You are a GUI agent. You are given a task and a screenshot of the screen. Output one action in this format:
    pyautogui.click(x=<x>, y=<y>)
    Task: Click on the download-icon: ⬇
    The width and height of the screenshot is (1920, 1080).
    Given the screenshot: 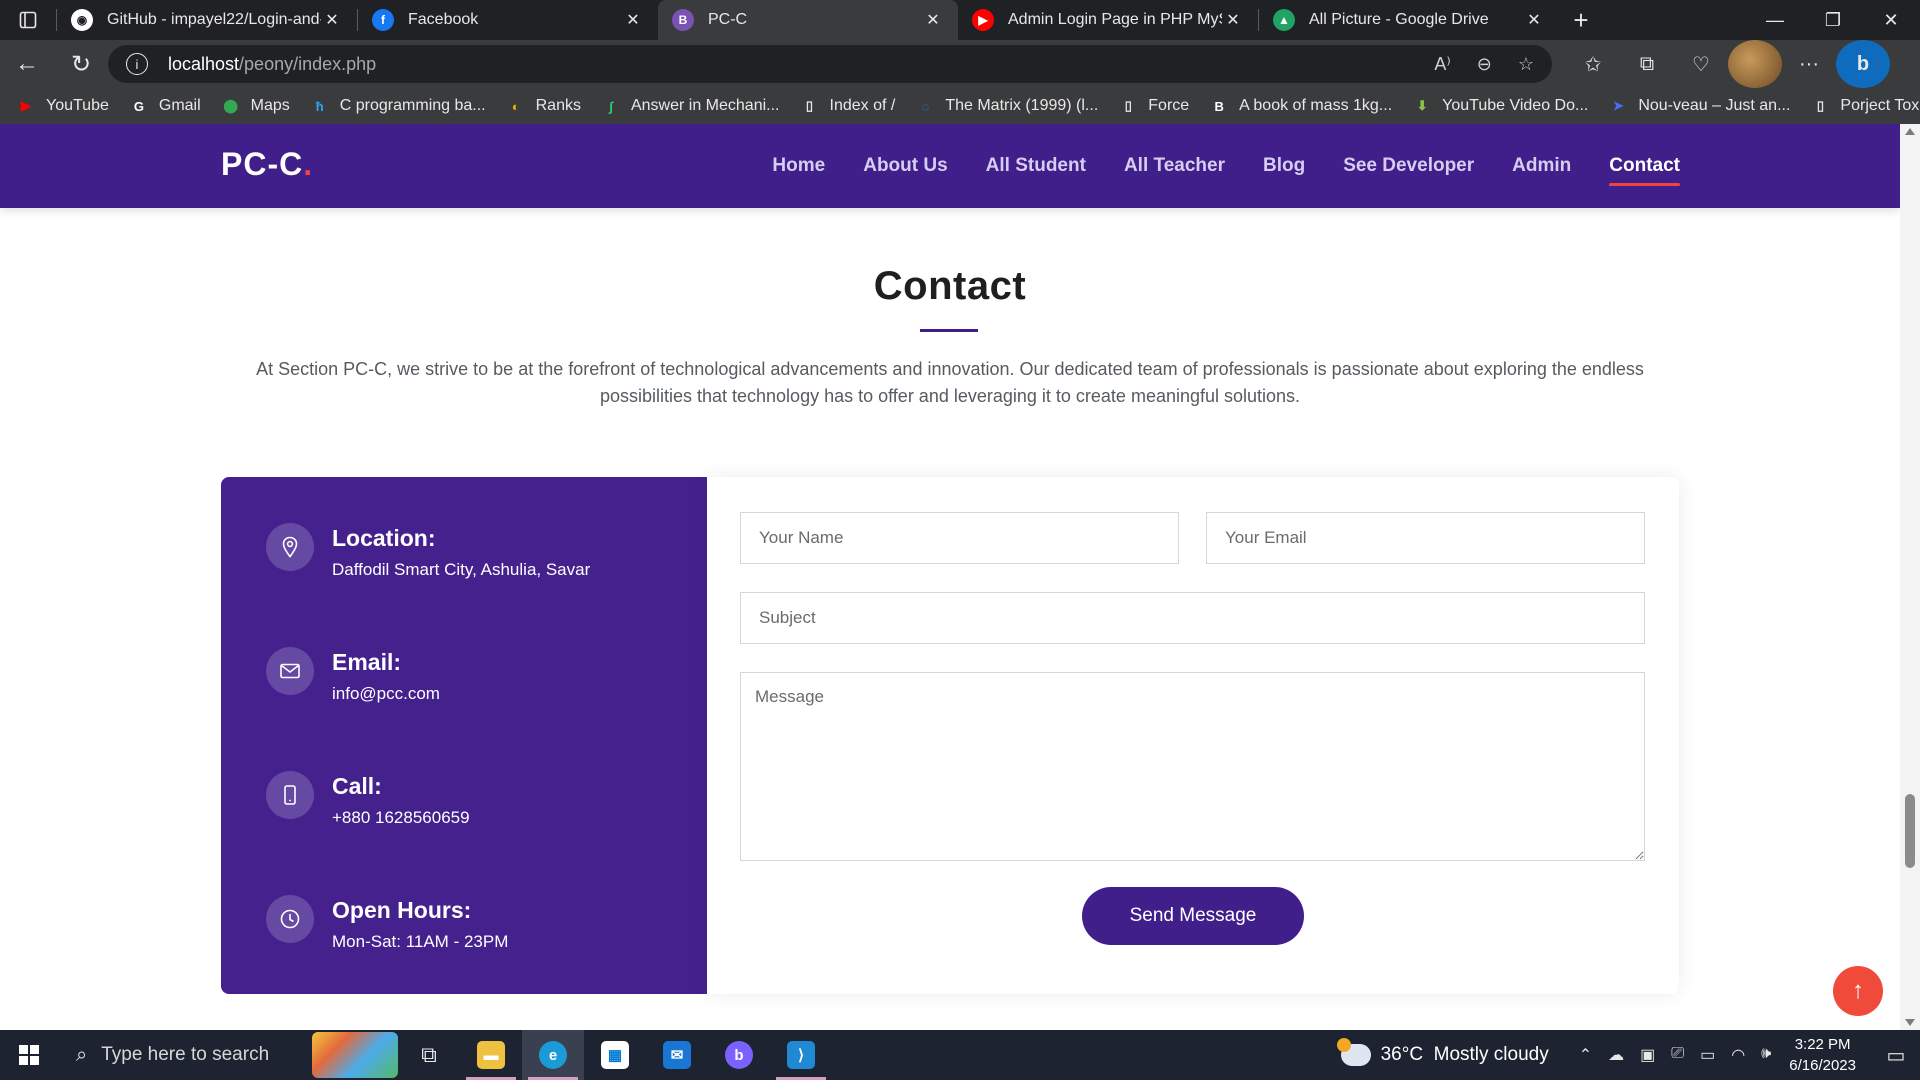 What is the action you would take?
    pyautogui.click(x=1422, y=105)
    